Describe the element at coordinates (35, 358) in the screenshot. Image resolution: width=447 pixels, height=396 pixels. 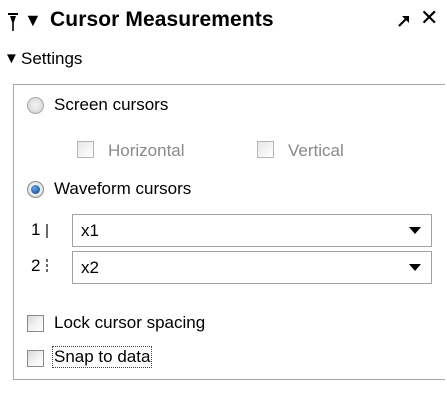
I see `snap-to-data-checkbox` at that location.